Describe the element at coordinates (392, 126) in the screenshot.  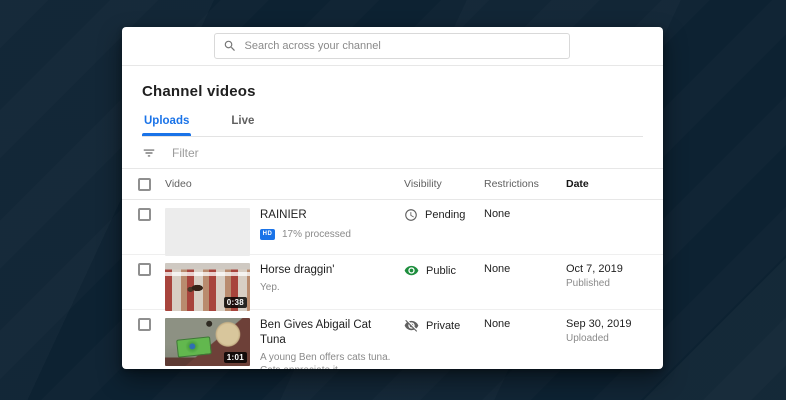
I see `tabs-bar: Uploads Live` at that location.